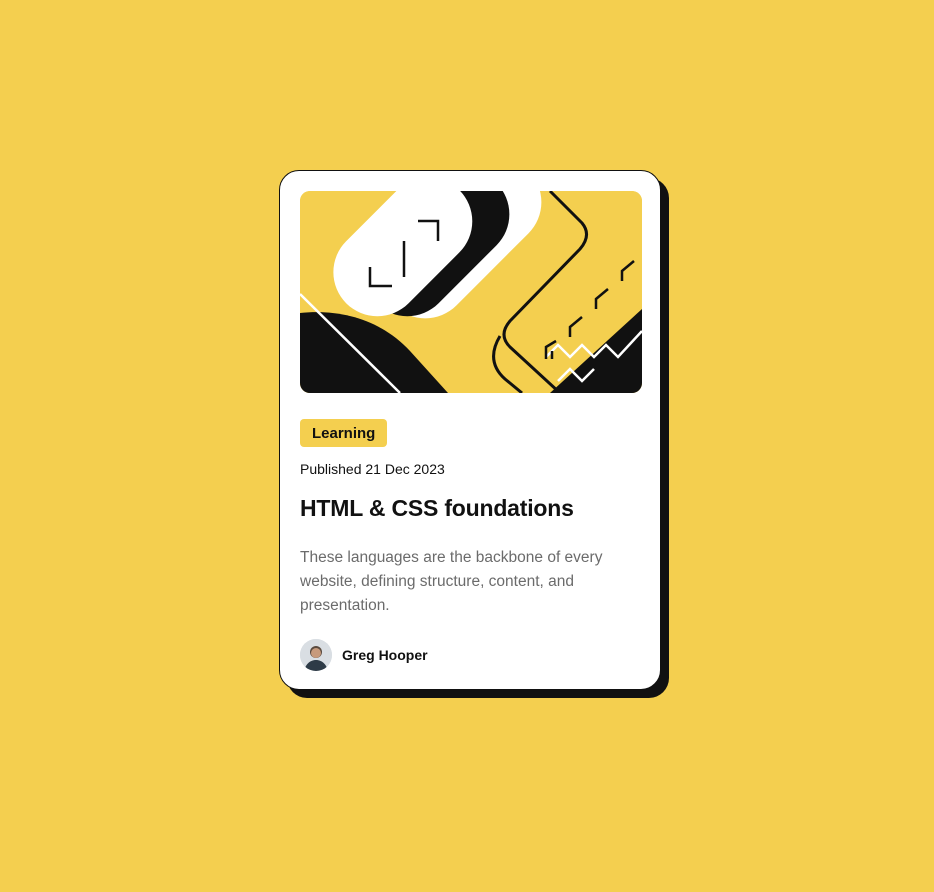 The width and height of the screenshot is (934, 892). What do you see at coordinates (437, 508) in the screenshot?
I see `card-title: HTML & CSS foundations` at bounding box center [437, 508].